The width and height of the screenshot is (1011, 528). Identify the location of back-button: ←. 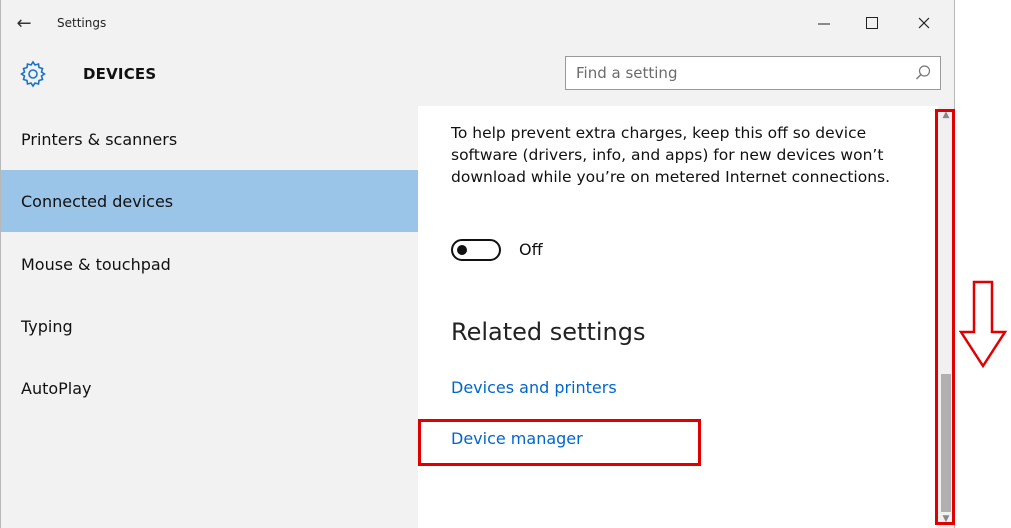
(24, 23).